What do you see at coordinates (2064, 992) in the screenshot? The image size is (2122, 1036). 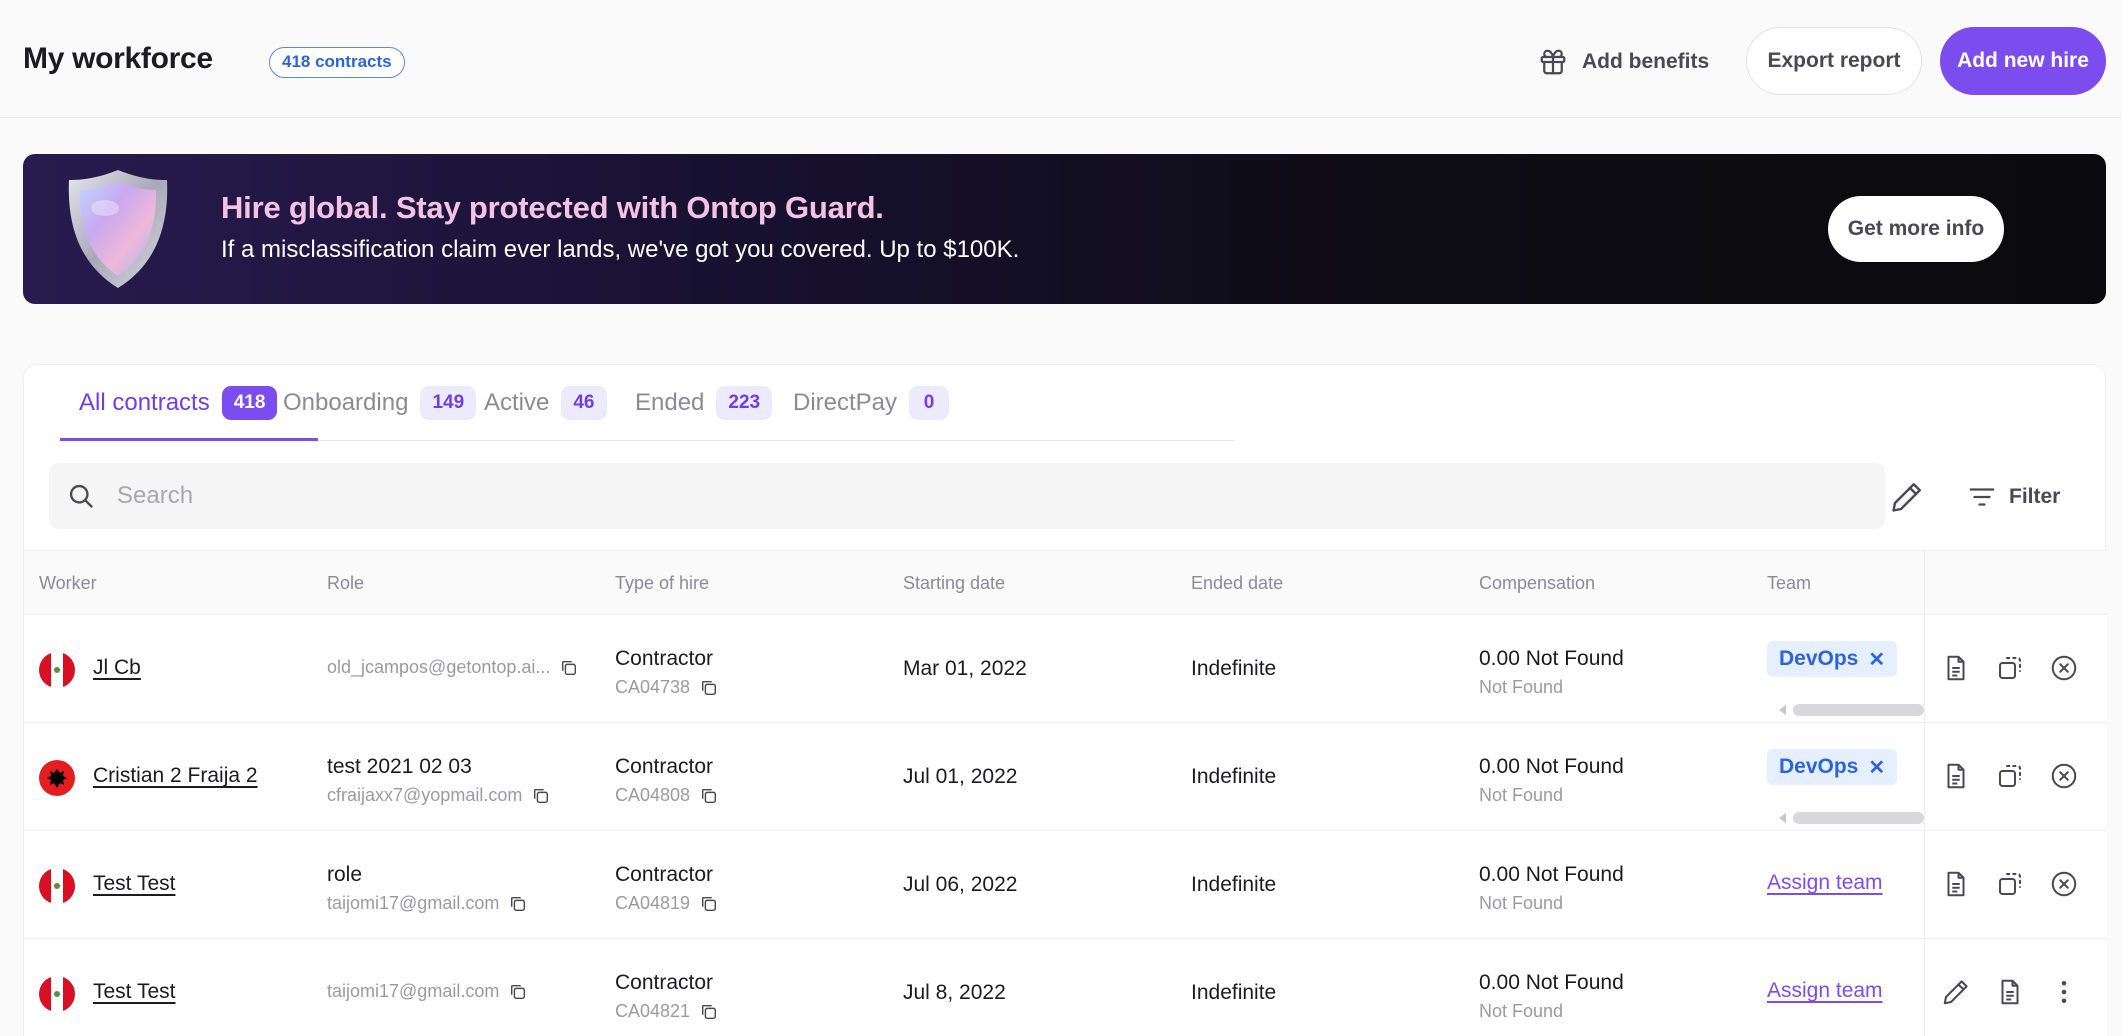 I see `more-vertical-icon` at bounding box center [2064, 992].